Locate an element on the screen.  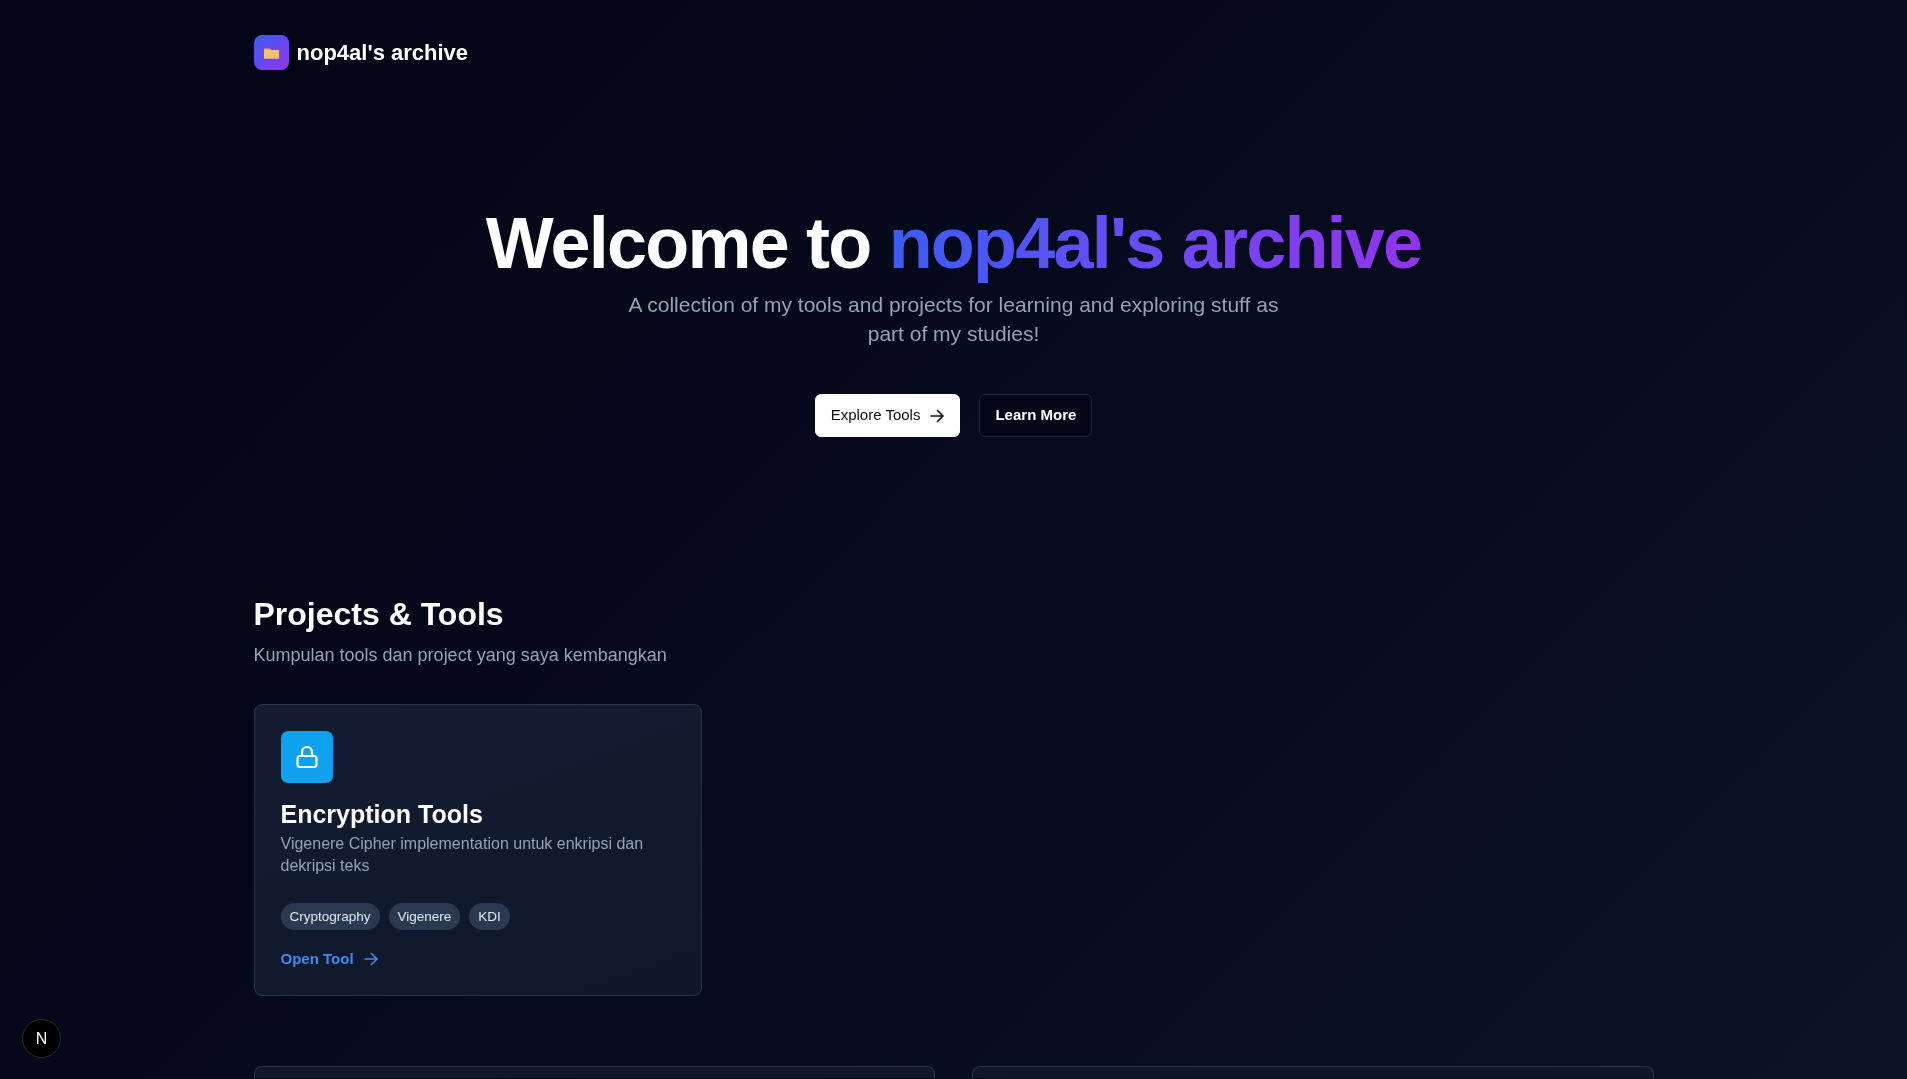
brand-name: nop4al's archive is located at coordinates (382, 52).